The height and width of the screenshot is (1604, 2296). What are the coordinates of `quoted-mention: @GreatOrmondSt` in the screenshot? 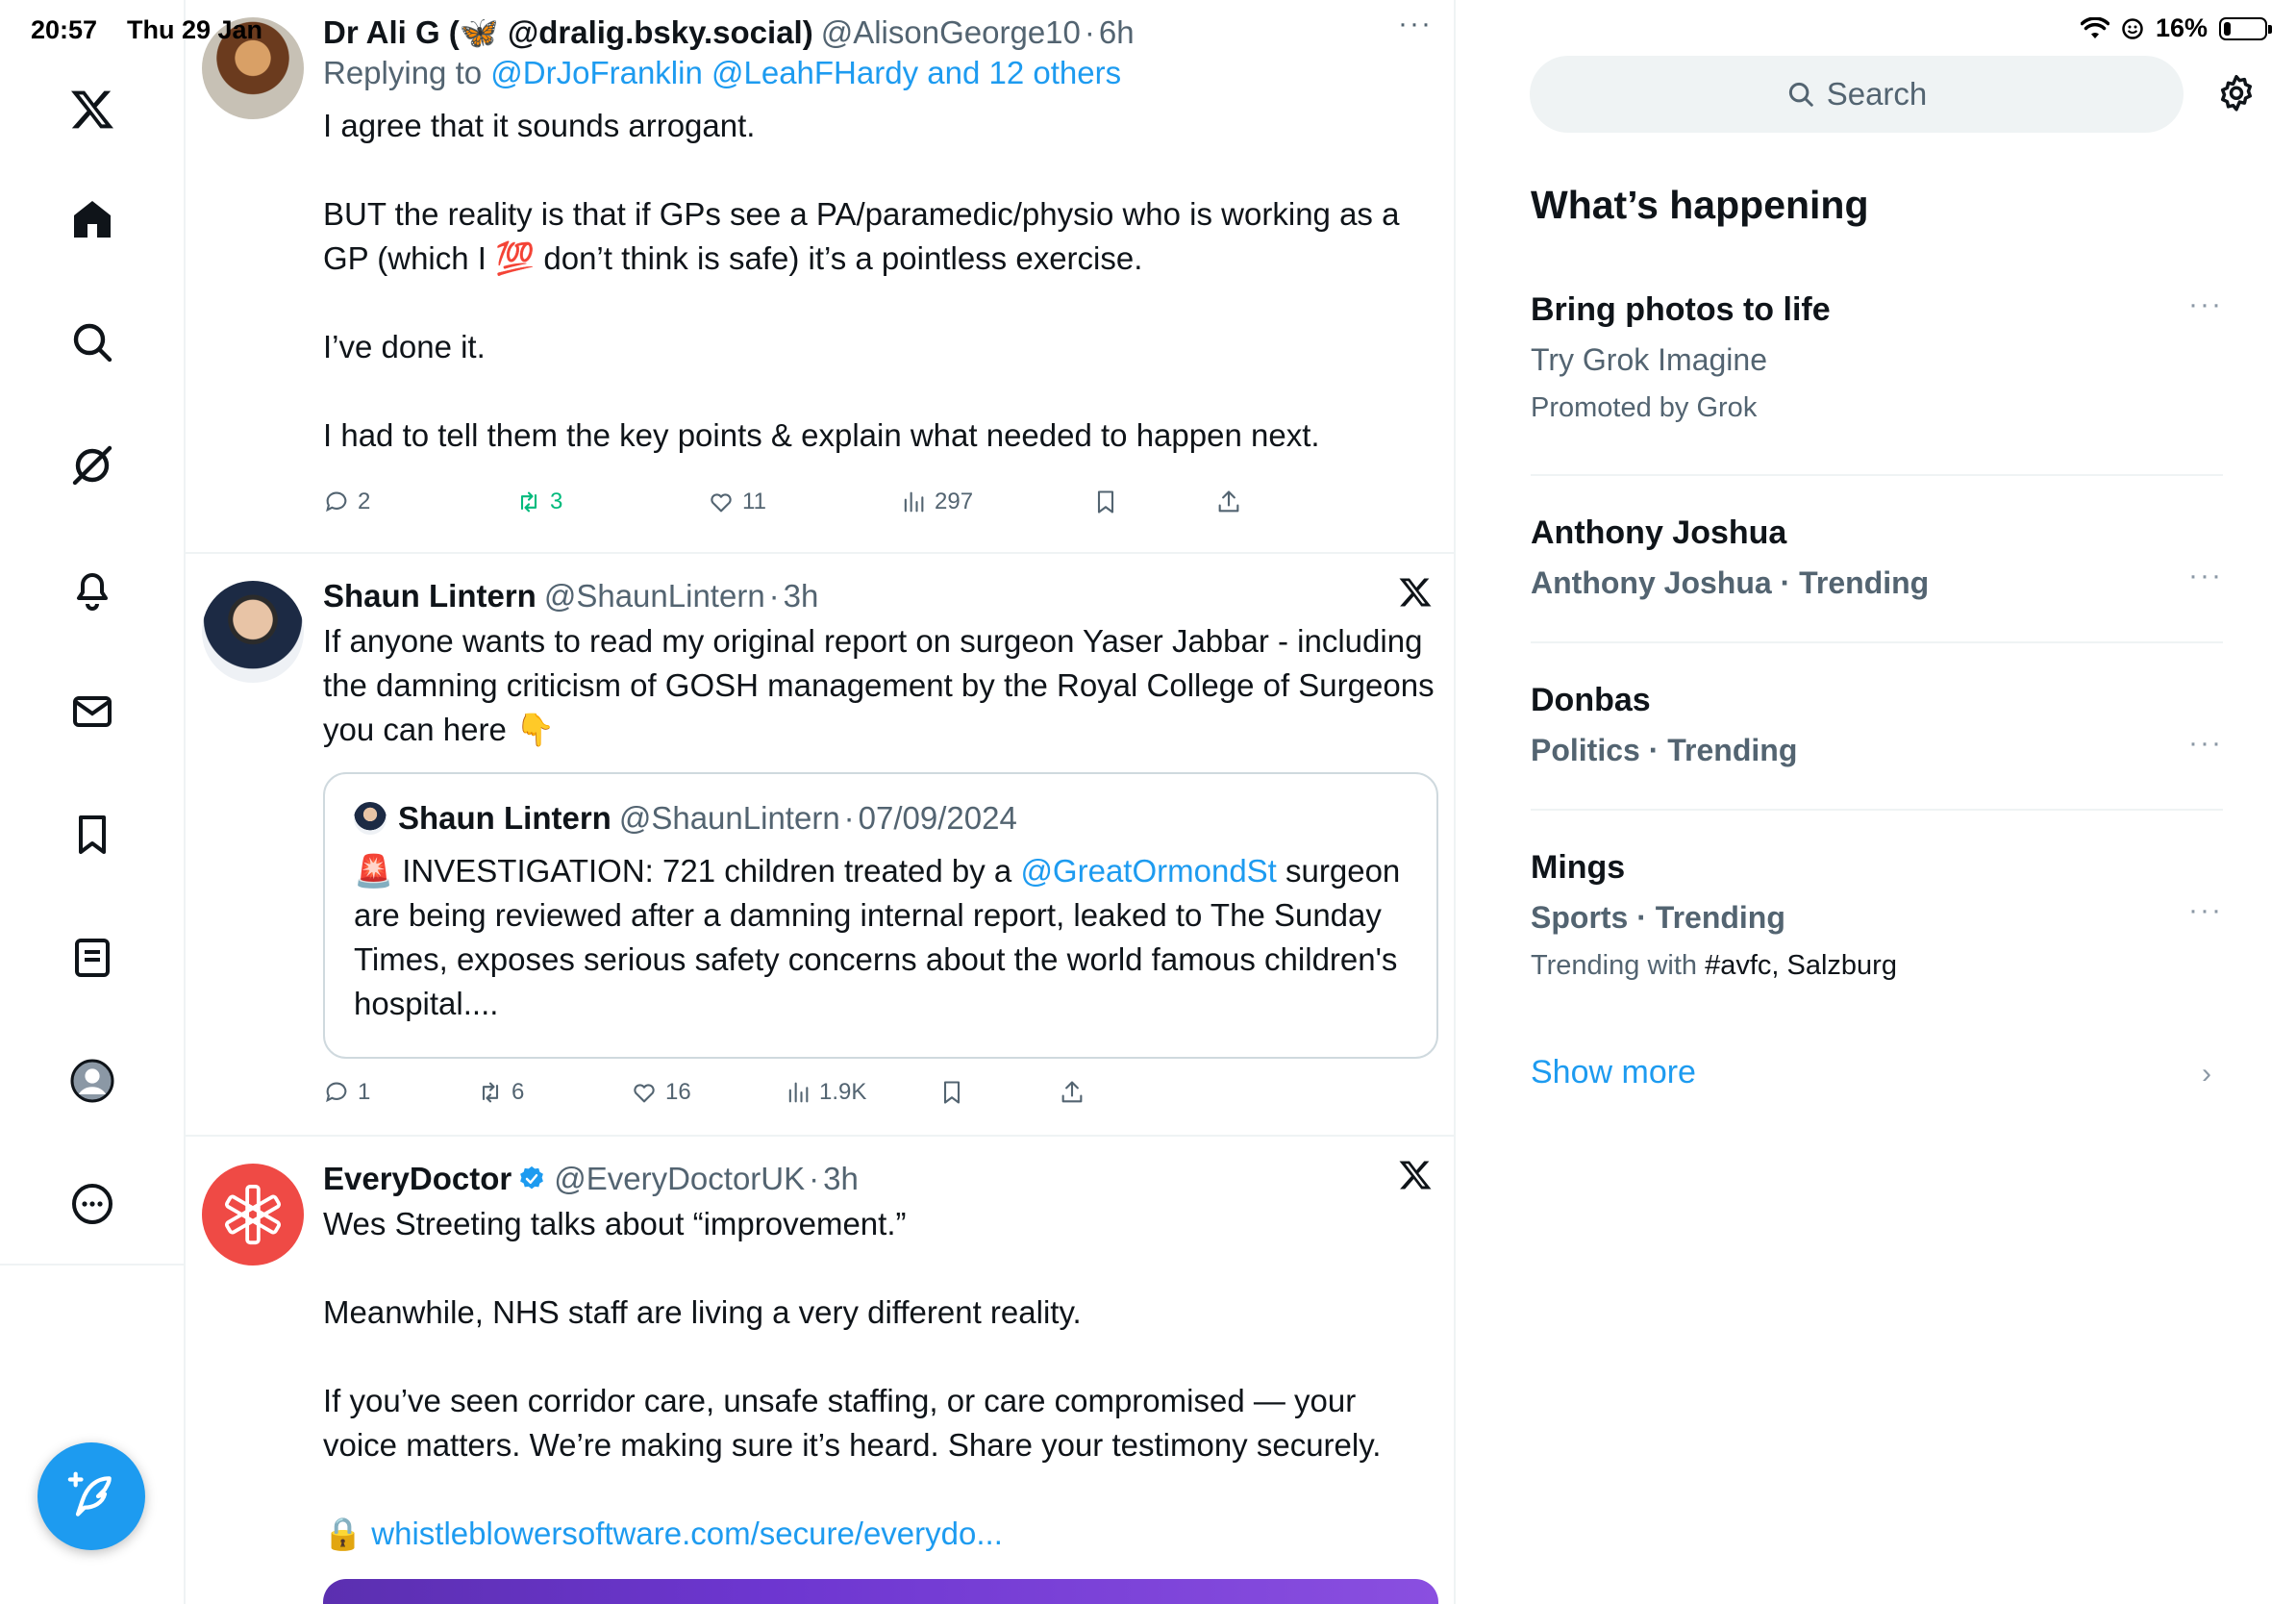 It's located at (1148, 871).